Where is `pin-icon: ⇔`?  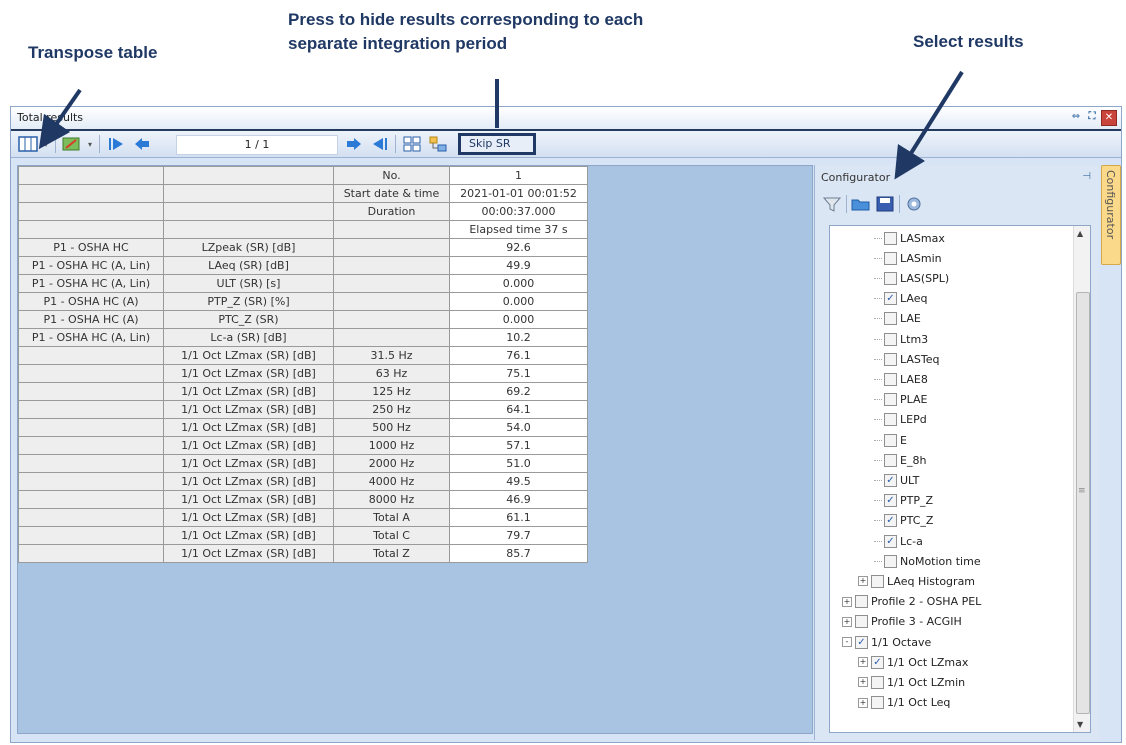
pin-icon: ⇔ is located at coordinates (1076, 117).